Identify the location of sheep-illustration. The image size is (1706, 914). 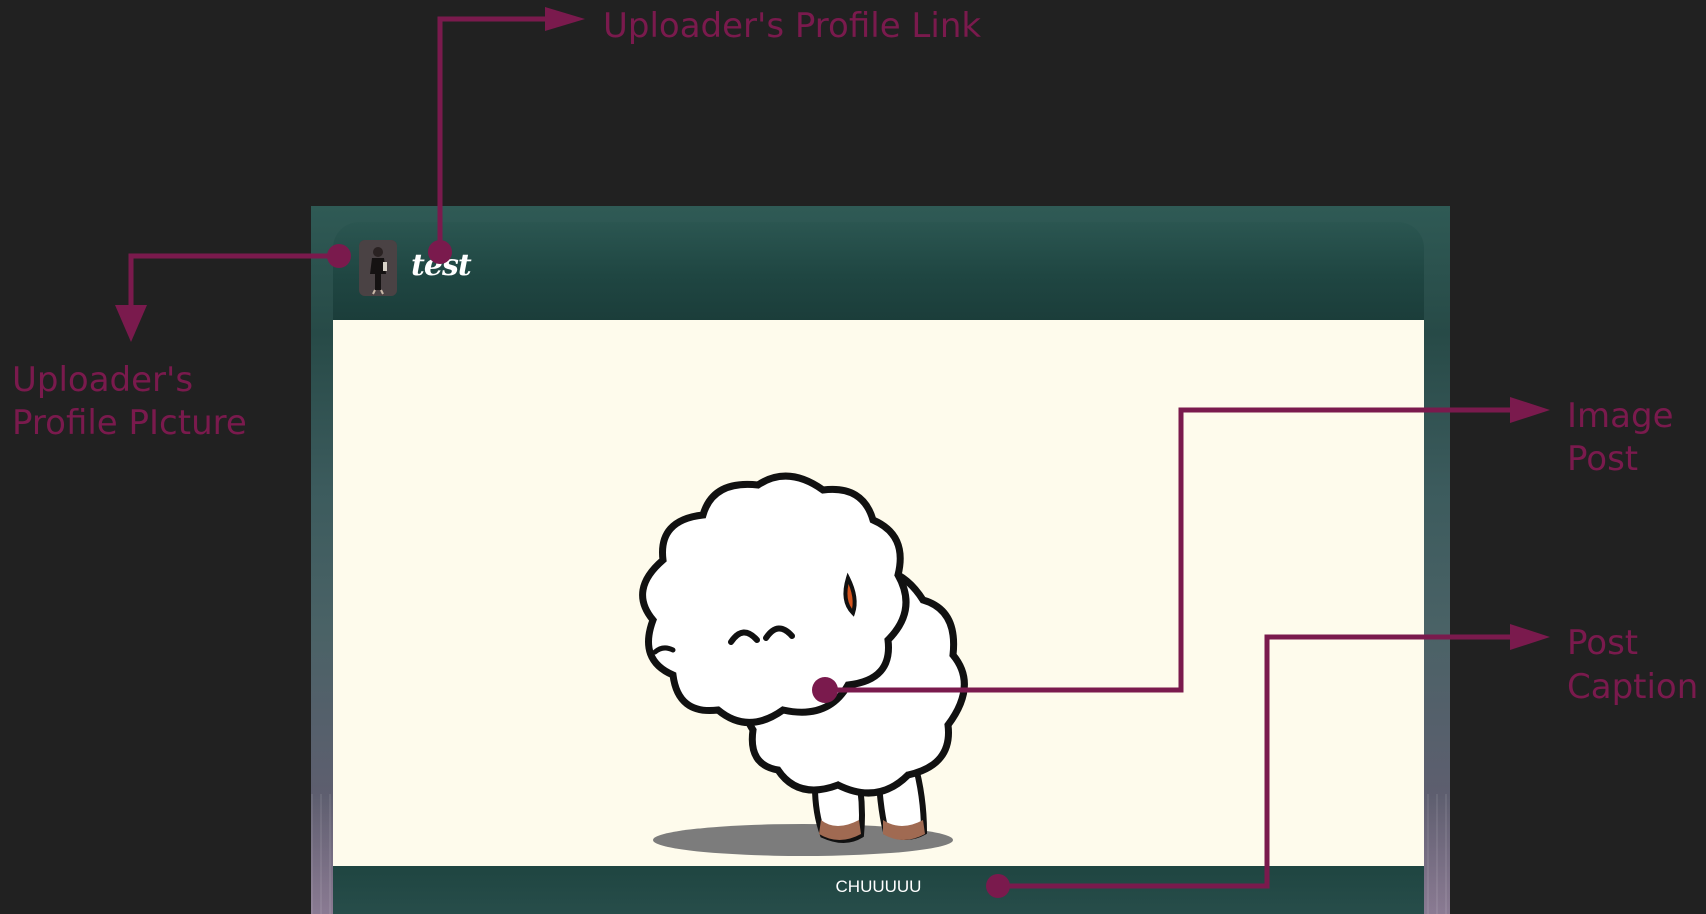
(803, 664).